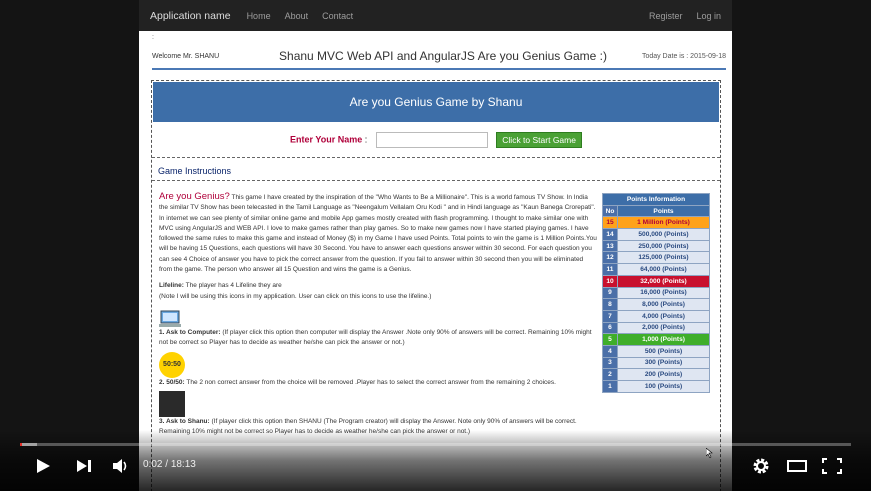 This screenshot has height=491, width=871. What do you see at coordinates (170, 319) in the screenshot?
I see `computer-icon` at bounding box center [170, 319].